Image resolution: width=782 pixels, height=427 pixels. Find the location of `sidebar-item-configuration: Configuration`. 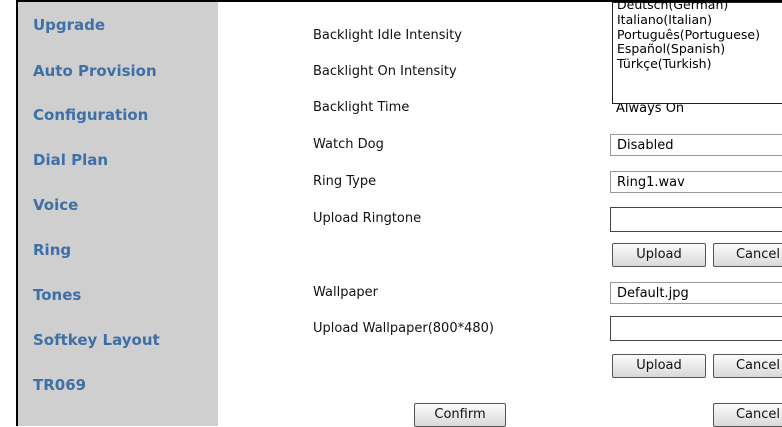

sidebar-item-configuration: Configuration is located at coordinates (90, 115).